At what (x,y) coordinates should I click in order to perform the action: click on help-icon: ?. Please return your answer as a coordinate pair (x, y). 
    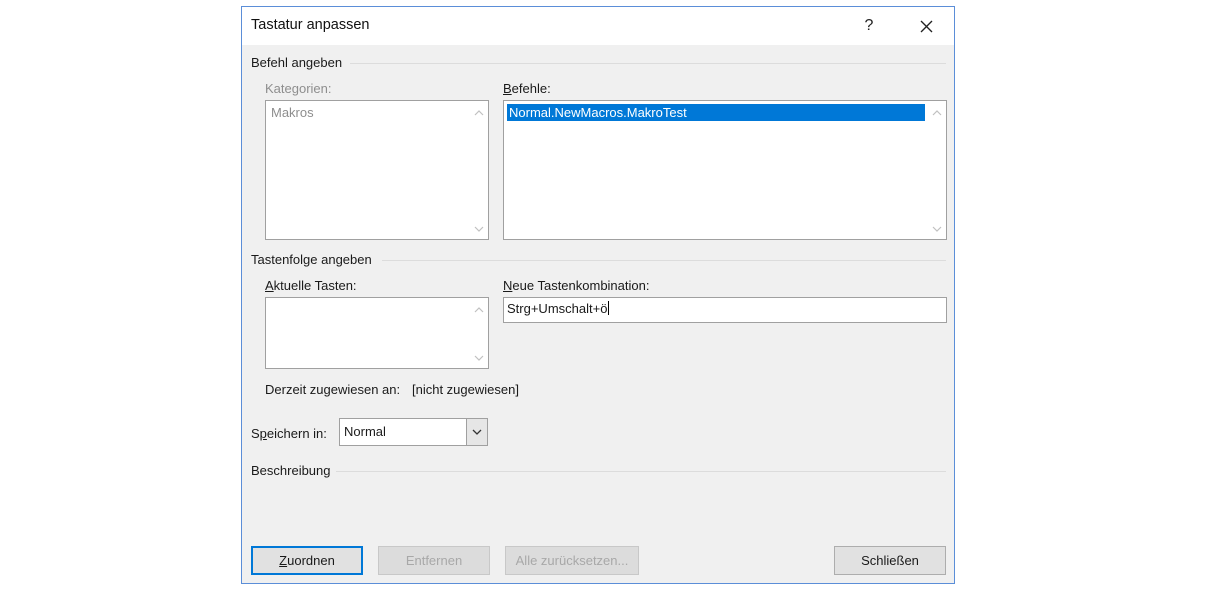
    Looking at the image, I should click on (869, 25).